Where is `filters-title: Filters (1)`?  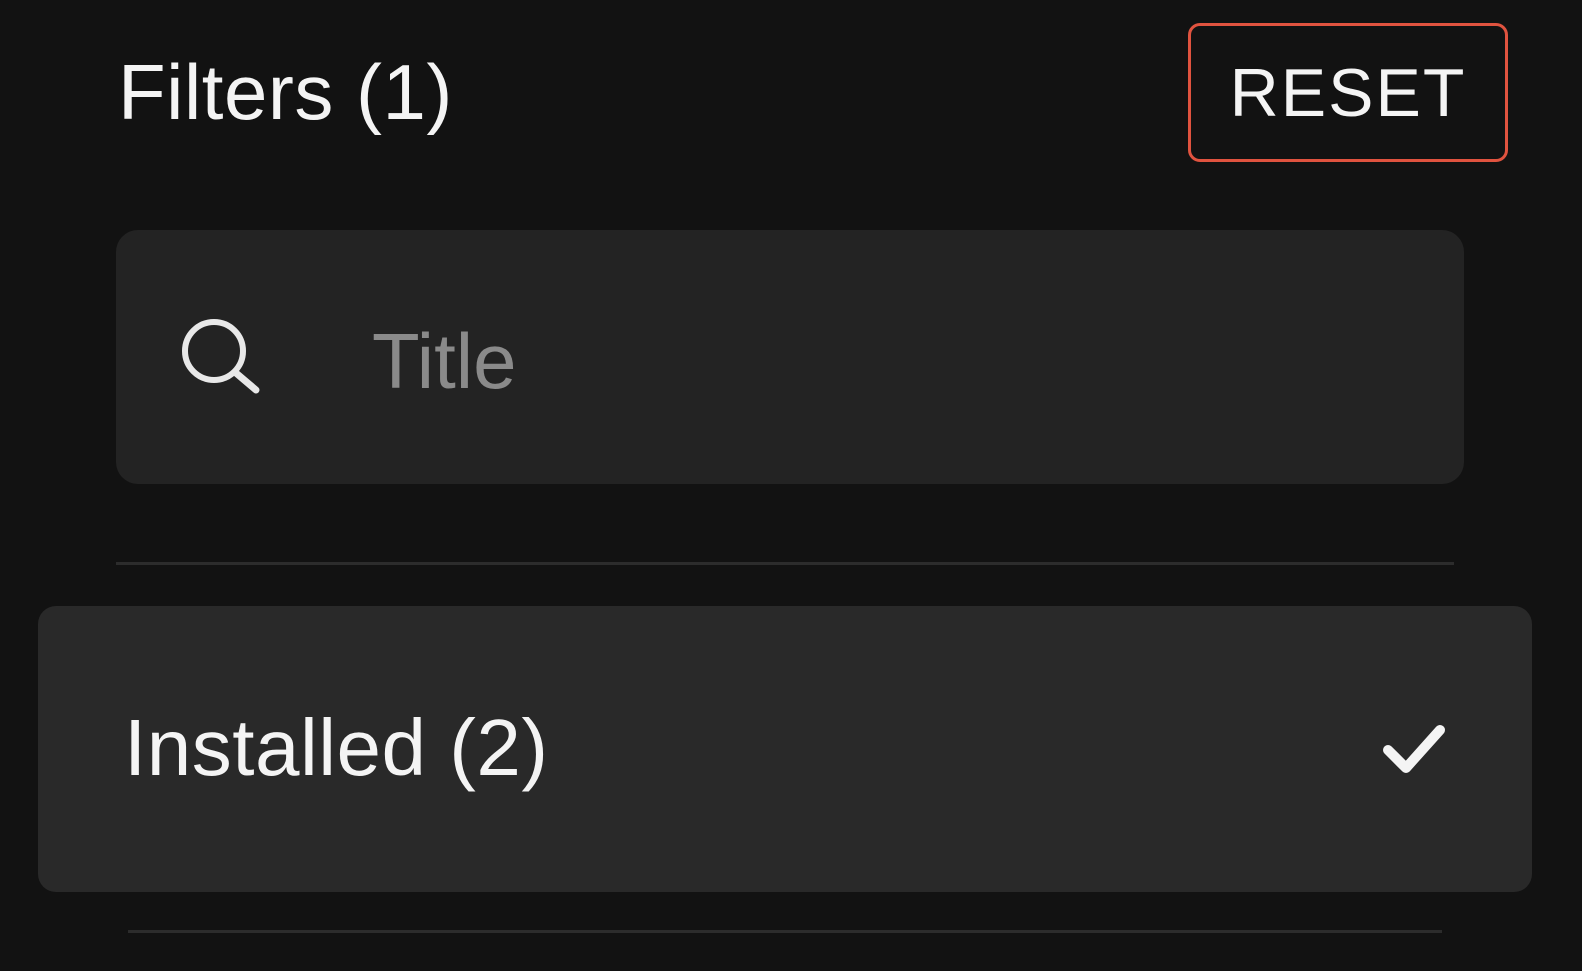
filters-title: Filters (1) is located at coordinates (285, 92).